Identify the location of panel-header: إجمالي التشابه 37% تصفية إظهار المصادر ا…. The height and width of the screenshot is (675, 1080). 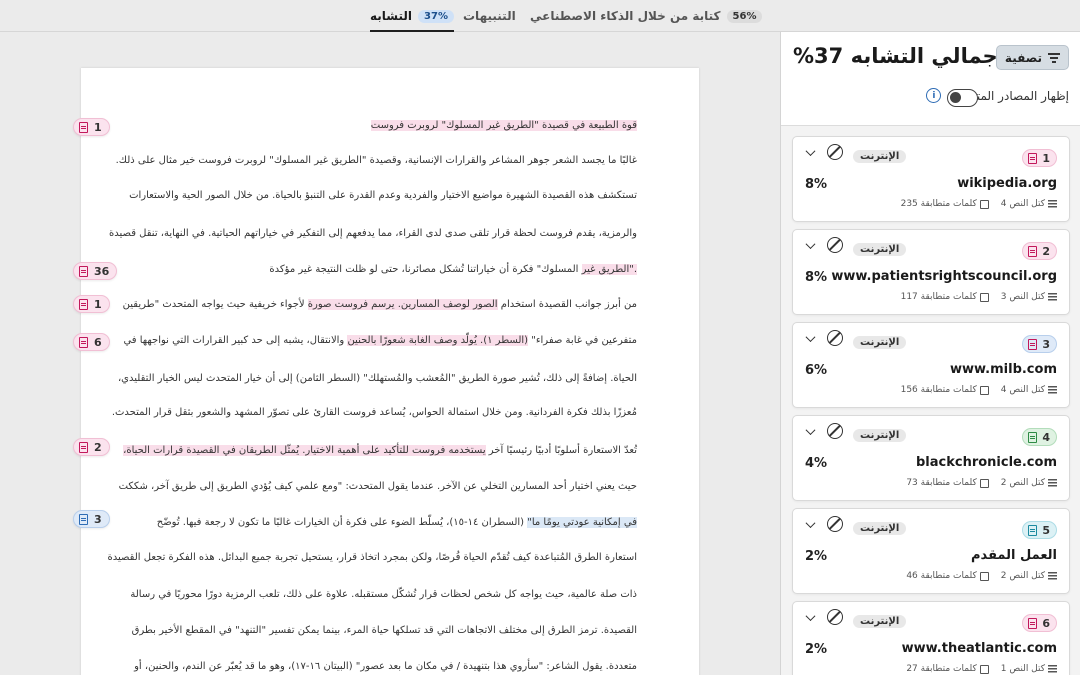
(930, 79).